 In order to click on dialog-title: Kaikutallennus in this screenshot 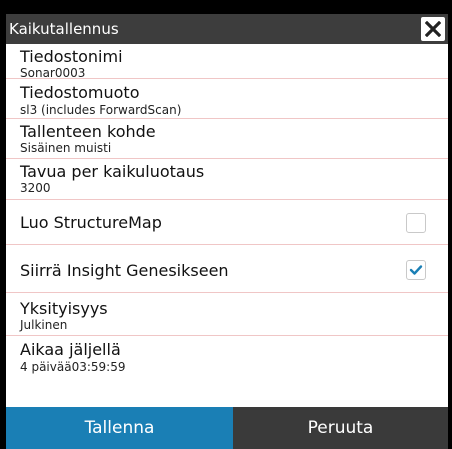, I will do `click(64, 29)`.